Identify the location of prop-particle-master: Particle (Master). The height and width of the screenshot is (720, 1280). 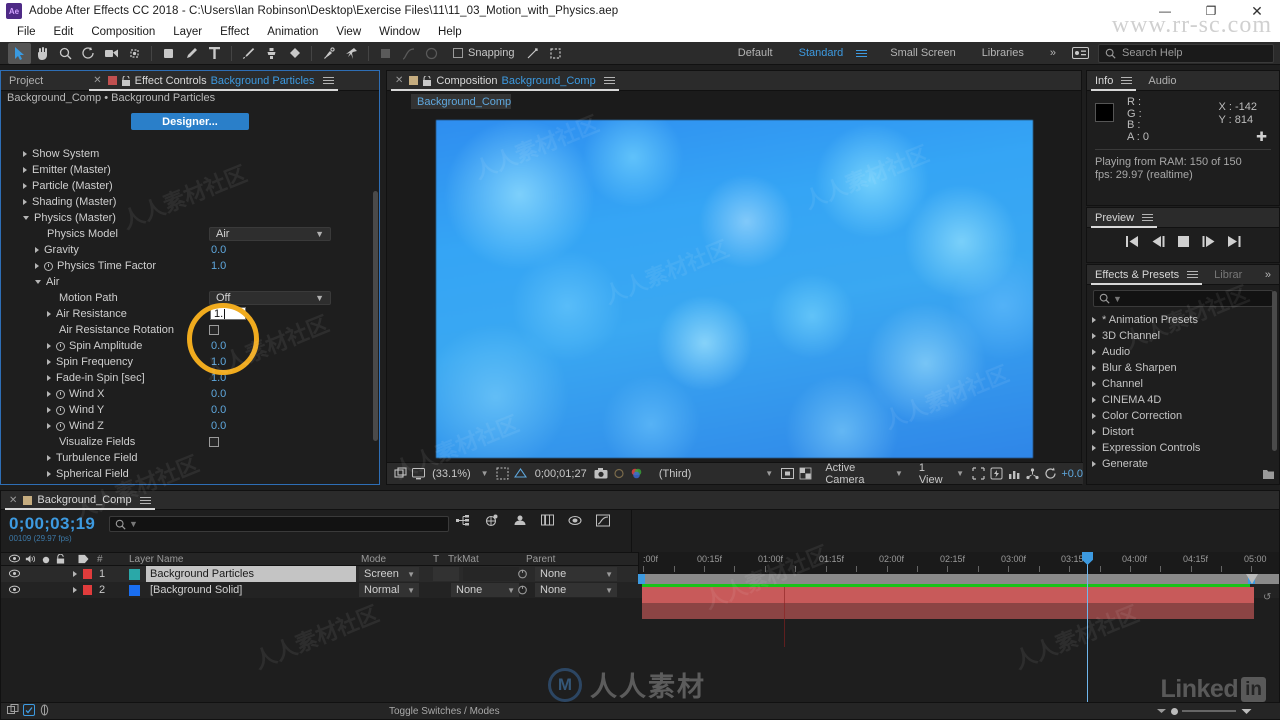
(190, 186).